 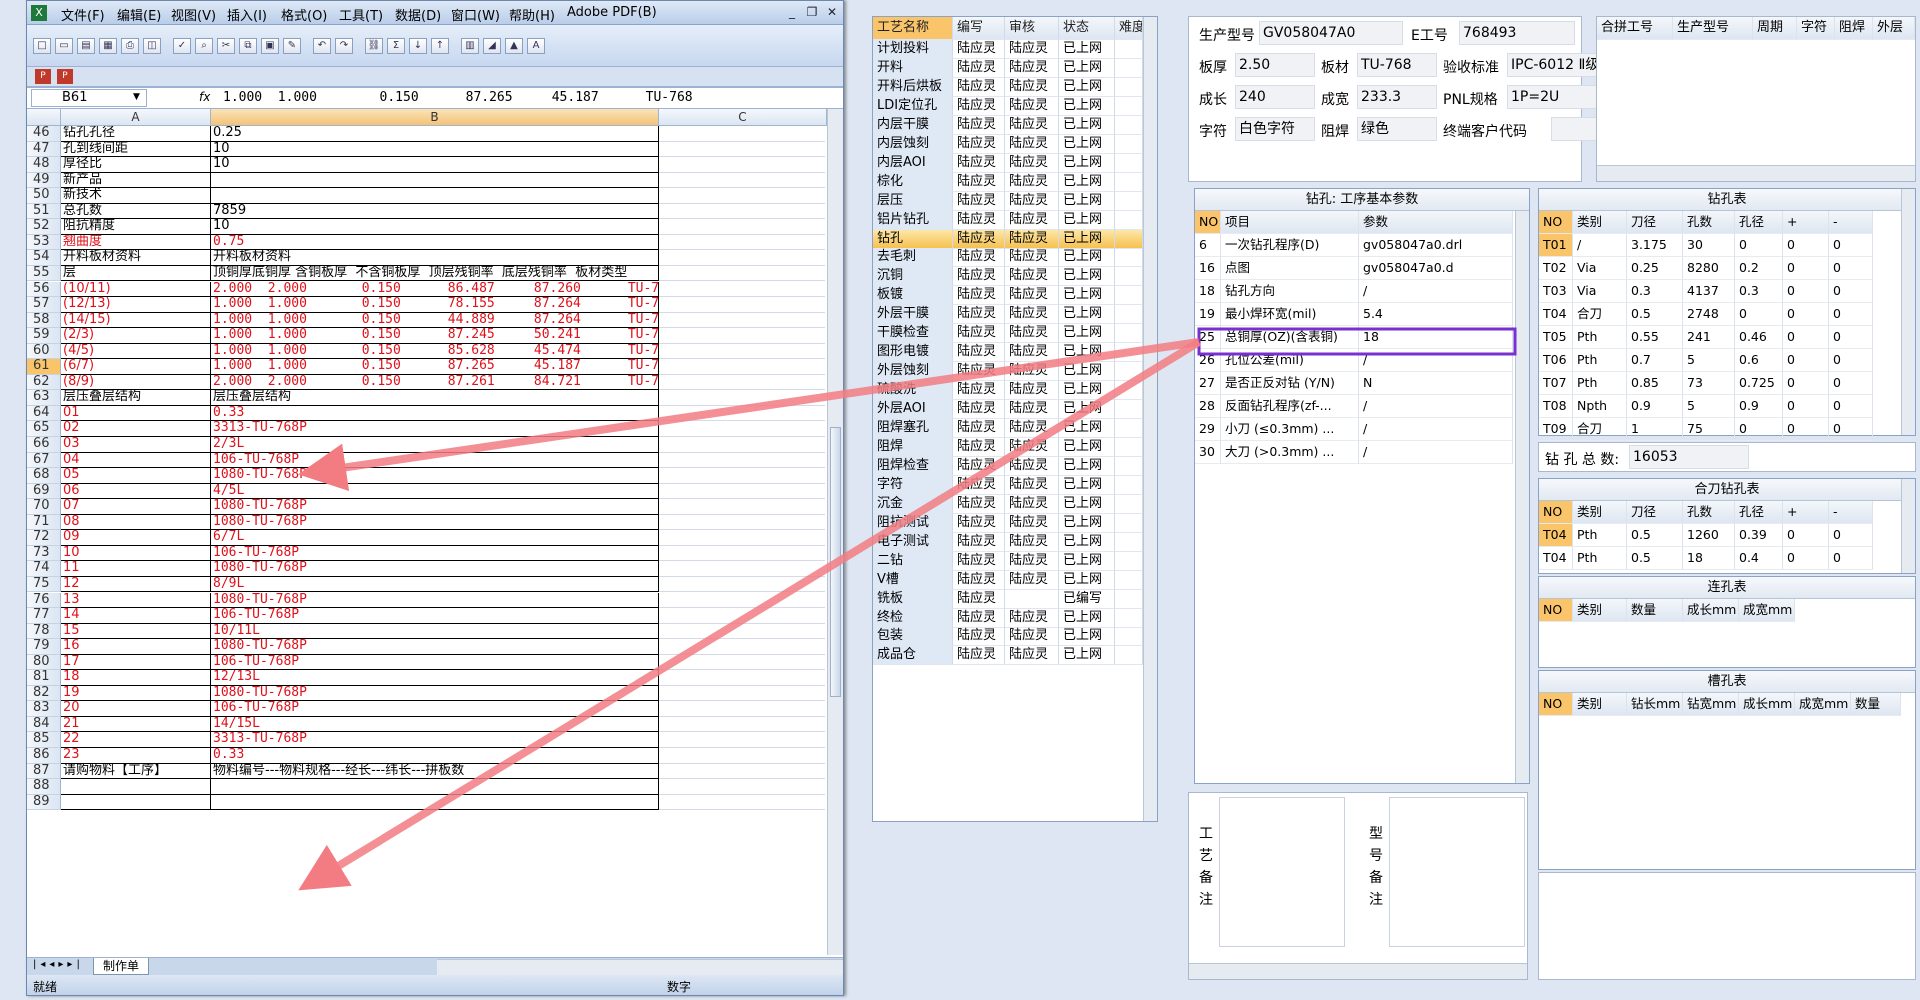 What do you see at coordinates (640, 967) in the screenshot?
I see `horizontal-scrollbar` at bounding box center [640, 967].